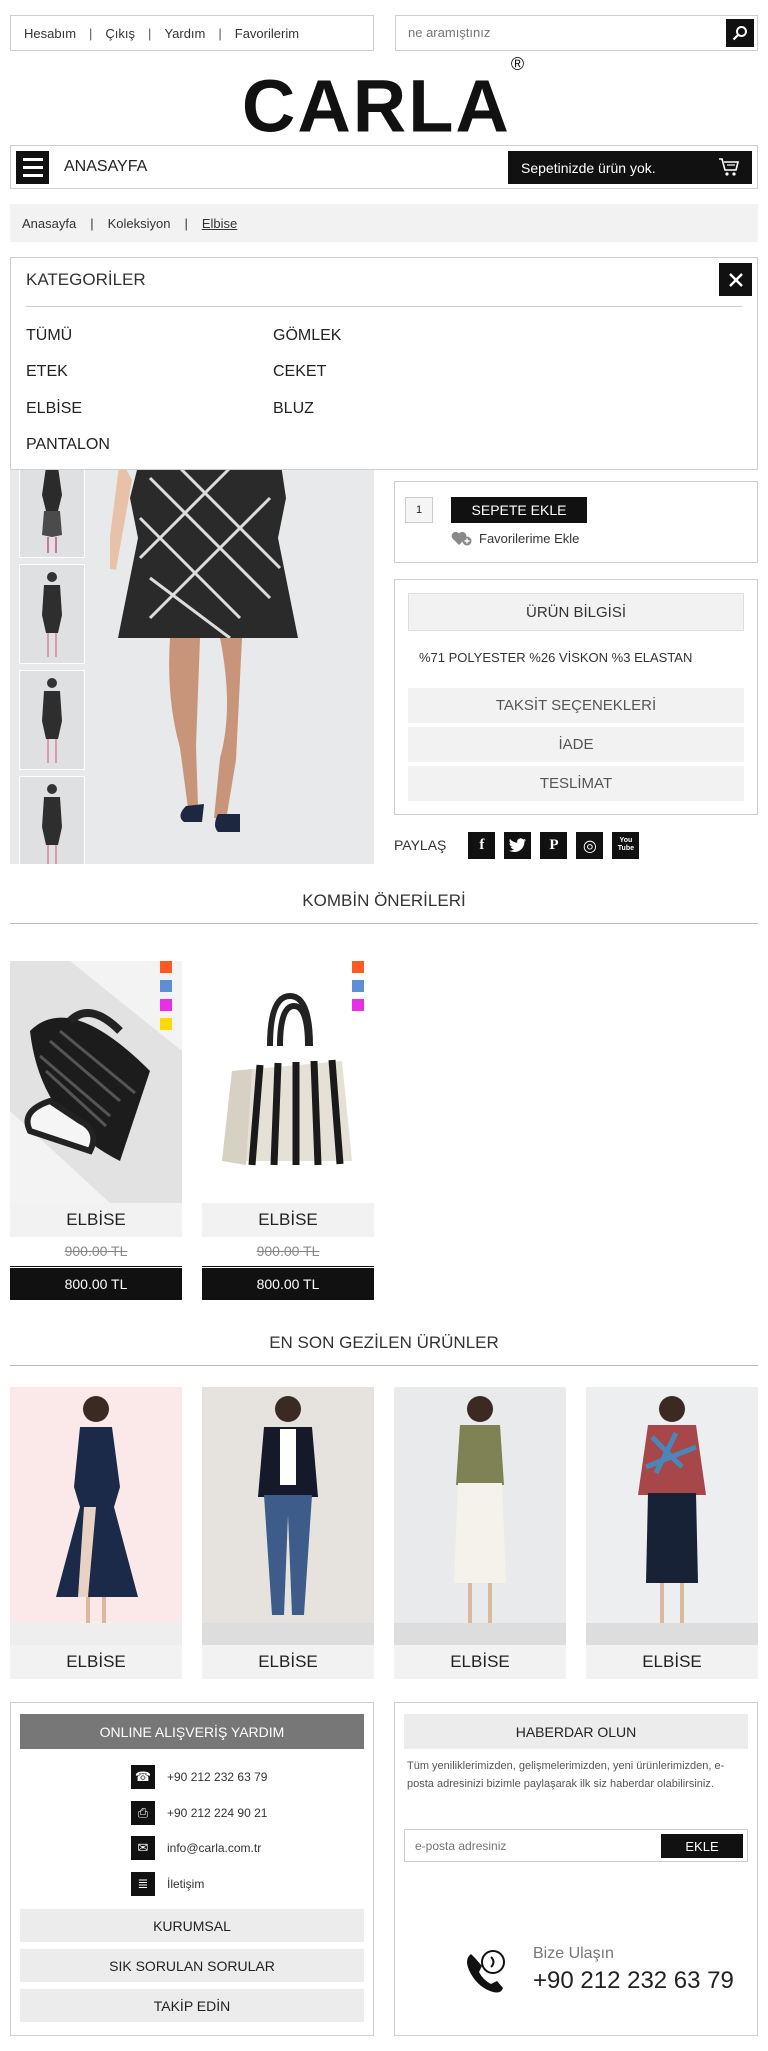 The height and width of the screenshot is (2051, 768). What do you see at coordinates (630, 167) in the screenshot?
I see `cart-button: Sepetinizde ürün yok.` at bounding box center [630, 167].